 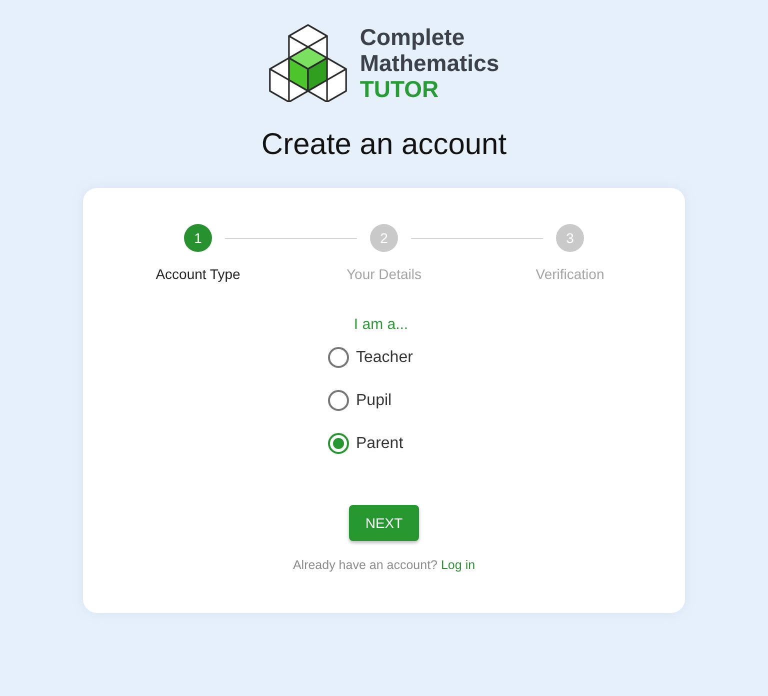 I want to click on next-button: NEXT, so click(x=384, y=523).